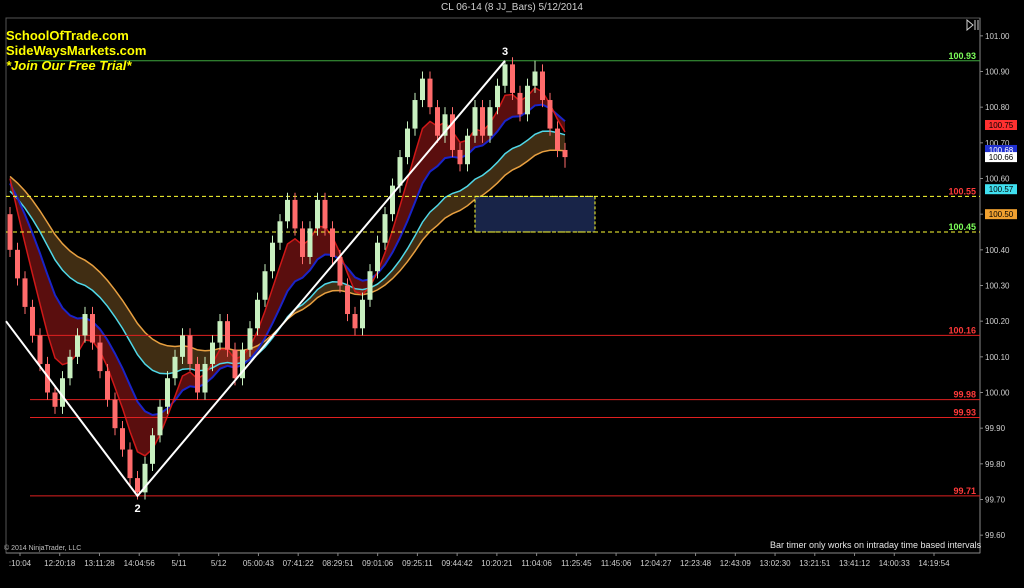 The image size is (1024, 588). Describe the element at coordinates (997, 286) in the screenshot. I see `y-tick-label: 100.30` at that location.